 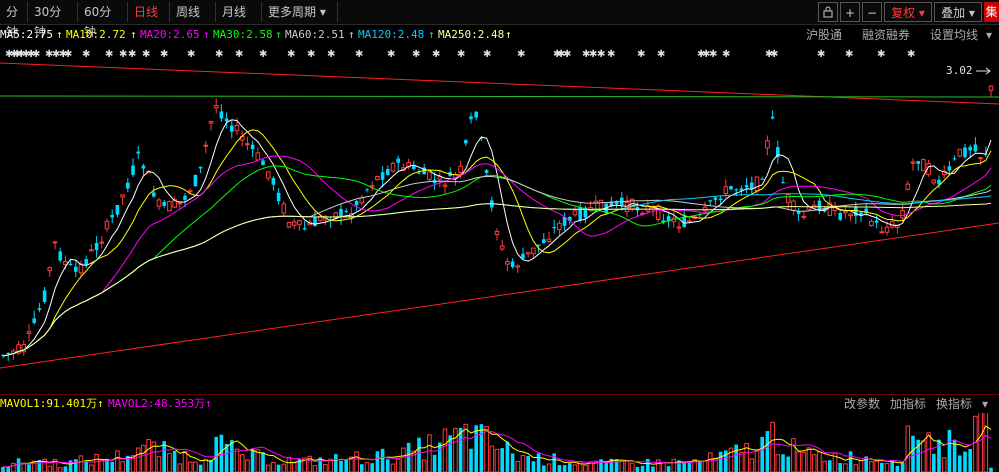 I want to click on edge-button: 集, so click(x=991, y=12).